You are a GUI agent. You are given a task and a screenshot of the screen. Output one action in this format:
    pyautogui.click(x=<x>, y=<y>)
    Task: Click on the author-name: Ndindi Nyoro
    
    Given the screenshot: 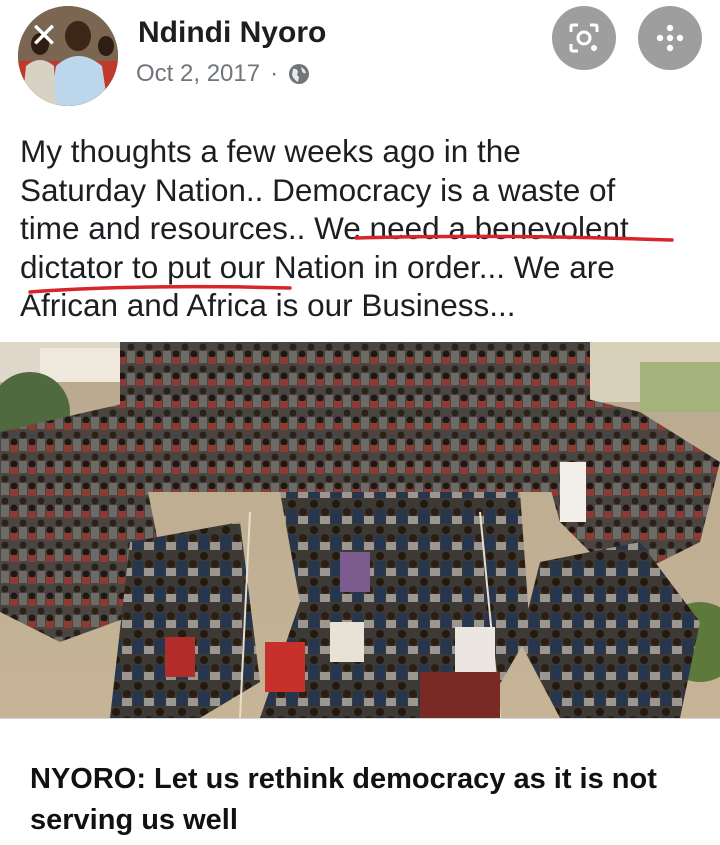 What is the action you would take?
    pyautogui.click(x=232, y=33)
    